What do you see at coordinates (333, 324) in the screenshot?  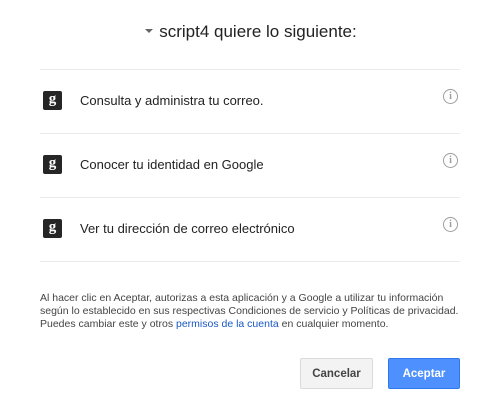 I see `consent-text-after: en cualquier momento.` at bounding box center [333, 324].